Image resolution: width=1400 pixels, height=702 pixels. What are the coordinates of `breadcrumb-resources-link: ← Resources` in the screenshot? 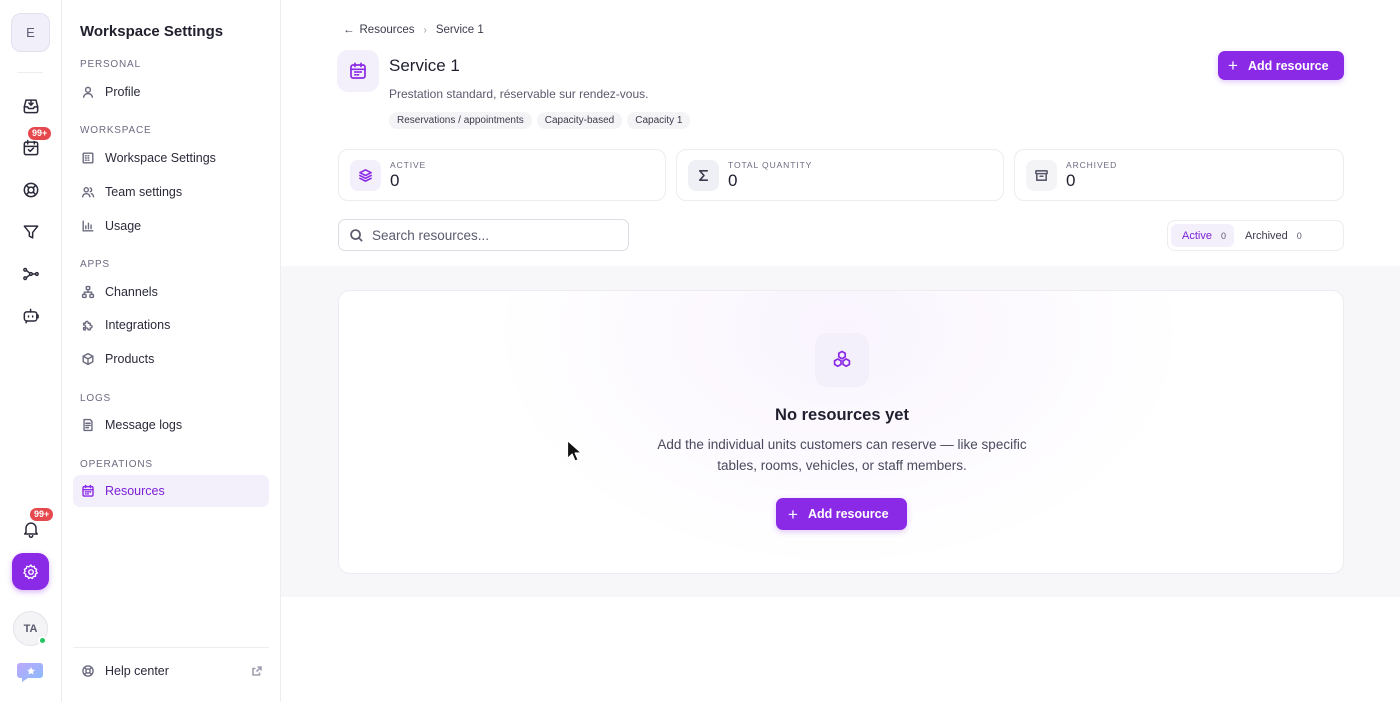 It's located at (378, 30).